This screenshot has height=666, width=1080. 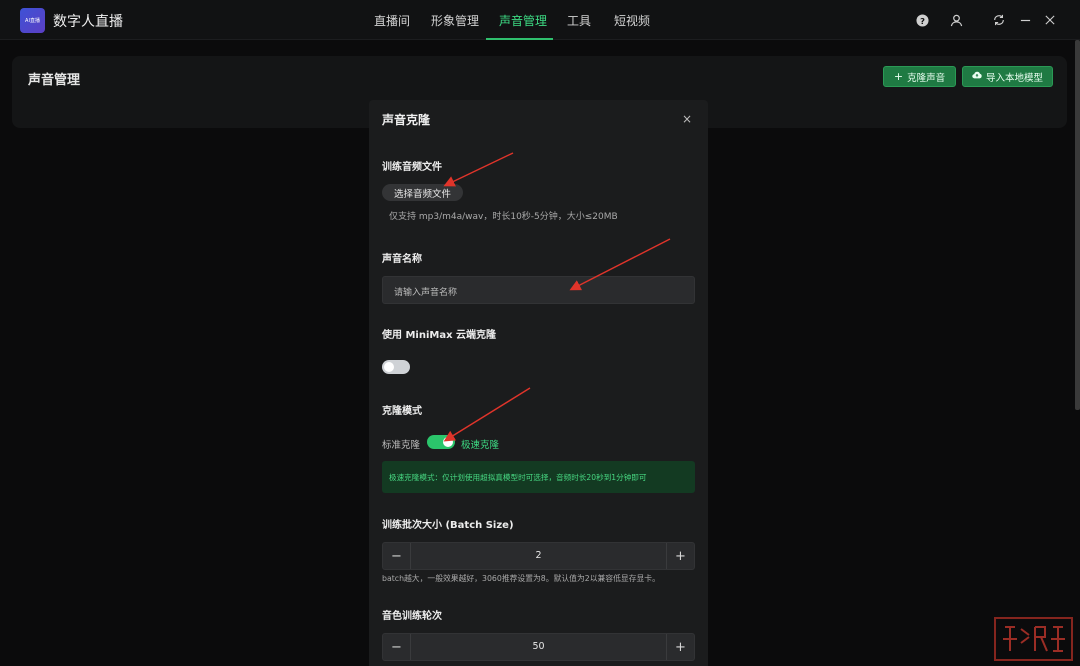 What do you see at coordinates (538, 290) in the screenshot?
I see `voice-name-input: 请输入声音名称` at bounding box center [538, 290].